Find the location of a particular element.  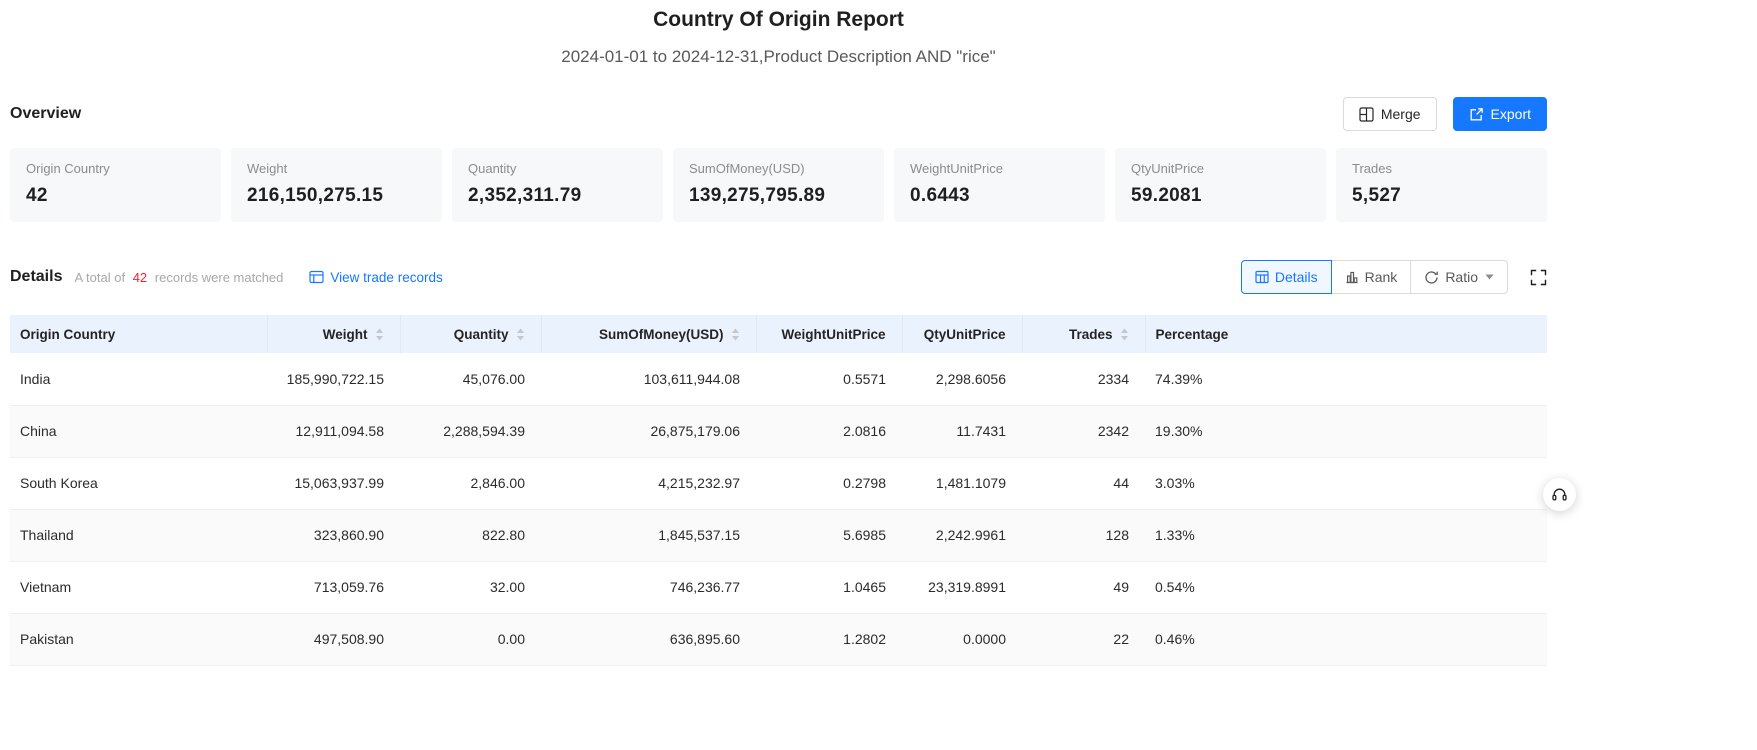

value-cell: 44 is located at coordinates (1083, 483).